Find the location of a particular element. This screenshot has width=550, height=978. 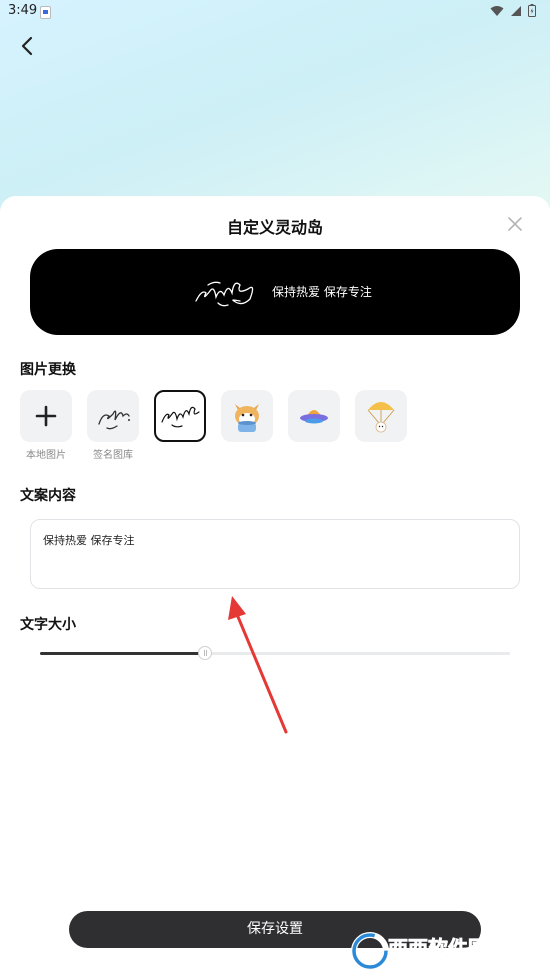

slider-thumb is located at coordinates (204, 653).